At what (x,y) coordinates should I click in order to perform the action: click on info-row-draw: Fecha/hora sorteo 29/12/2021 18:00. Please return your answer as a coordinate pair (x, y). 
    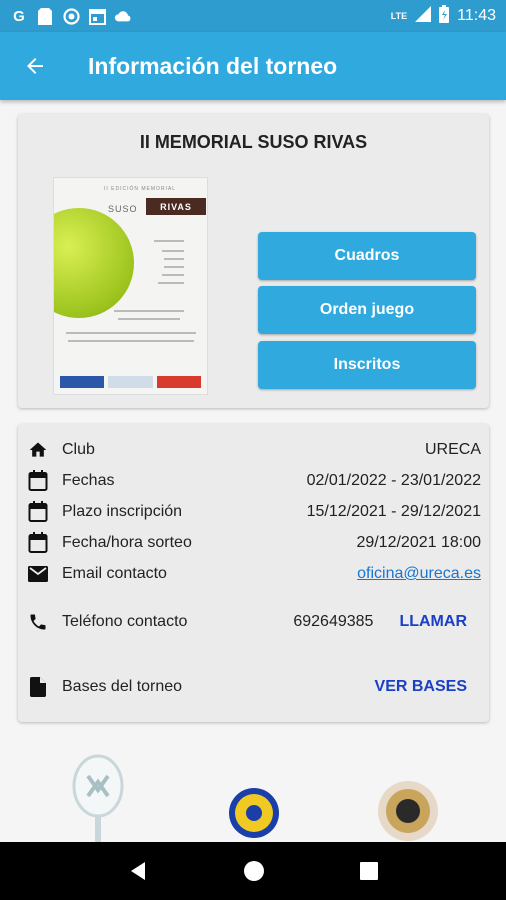
    Looking at the image, I should click on (253, 543).